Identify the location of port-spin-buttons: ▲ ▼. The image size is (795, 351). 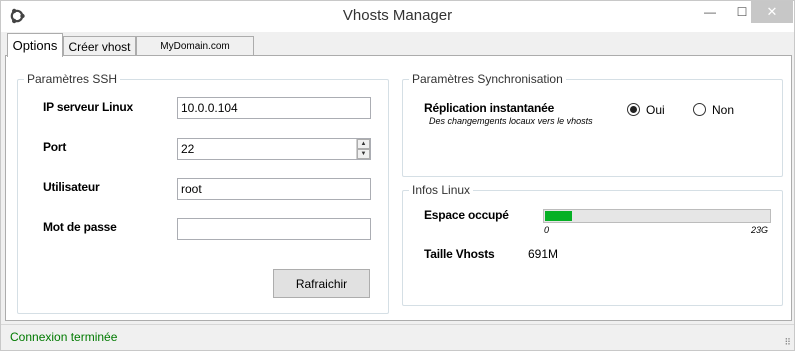
(363, 149).